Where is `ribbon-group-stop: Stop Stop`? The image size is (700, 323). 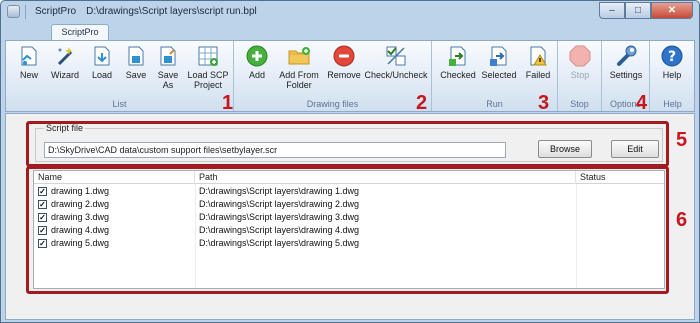 ribbon-group-stop: Stop Stop is located at coordinates (580, 76).